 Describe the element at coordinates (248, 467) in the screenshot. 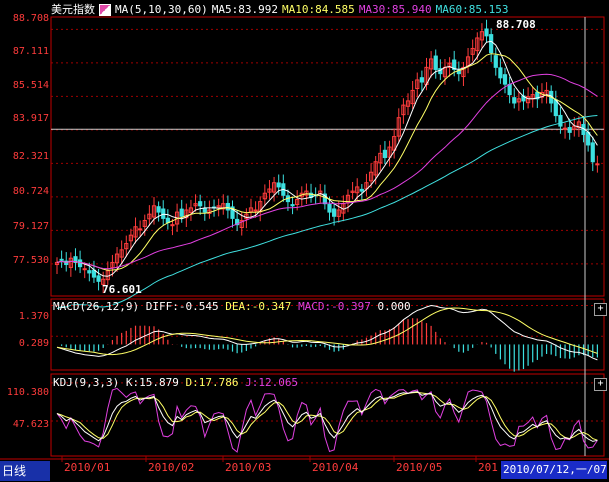

I see `x-tick-label: 2010/03` at that location.